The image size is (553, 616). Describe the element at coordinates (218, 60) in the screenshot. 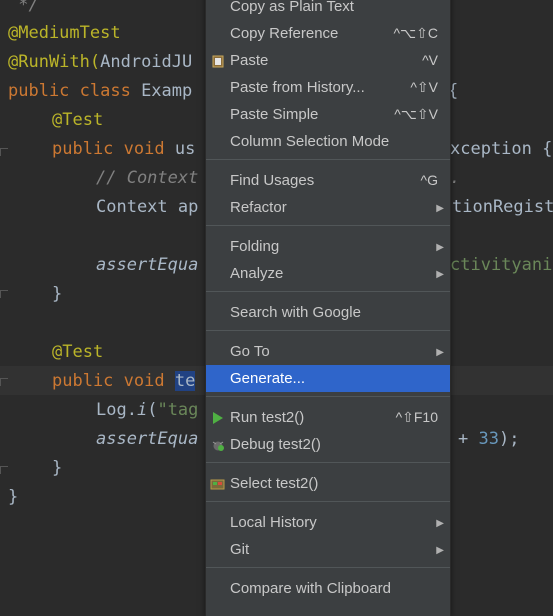

I see `clipboard-icon` at that location.